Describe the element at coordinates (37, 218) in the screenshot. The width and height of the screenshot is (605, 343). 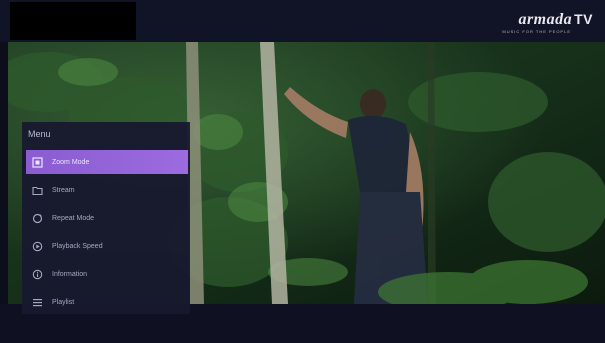
I see `repeat-icon` at that location.